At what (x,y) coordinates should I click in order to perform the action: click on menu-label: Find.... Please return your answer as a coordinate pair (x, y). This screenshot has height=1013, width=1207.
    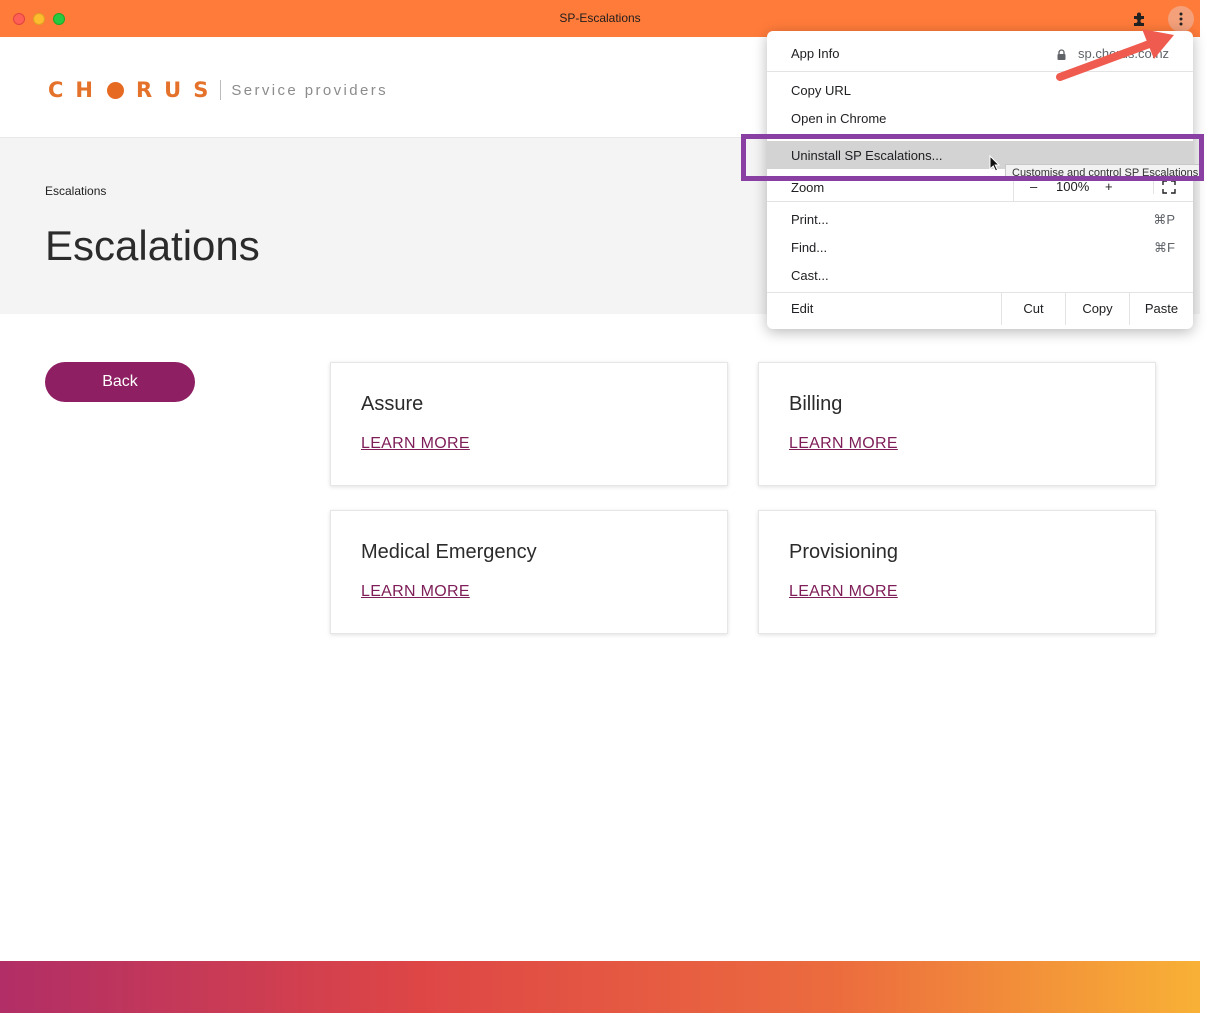
    Looking at the image, I should click on (809, 247).